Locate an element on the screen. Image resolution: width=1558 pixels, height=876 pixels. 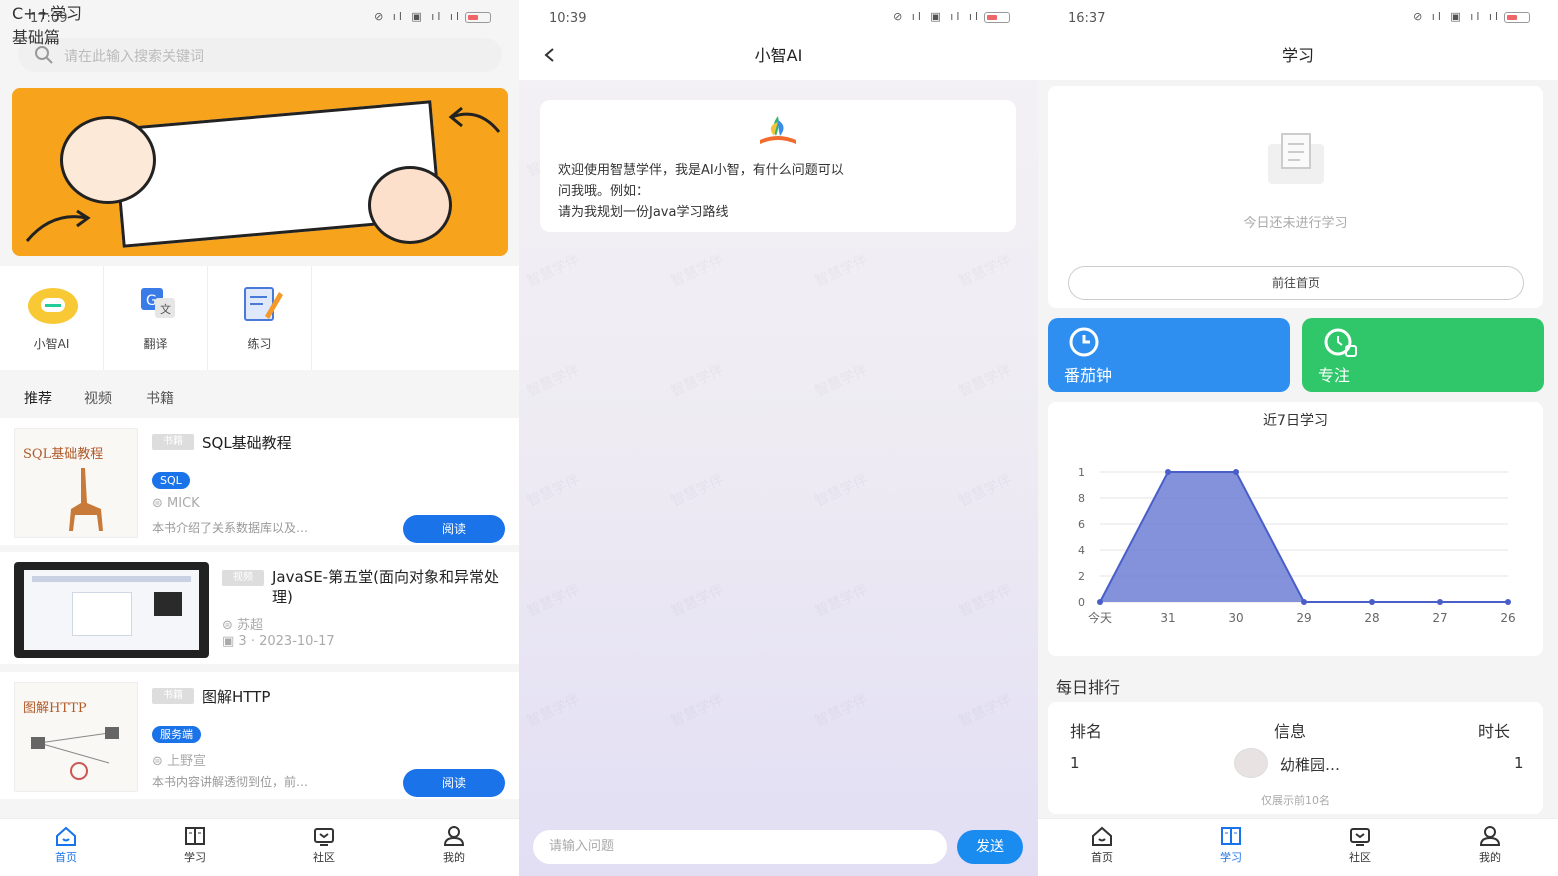
book-author: ⊜ MICK is located at coordinates (176, 503).